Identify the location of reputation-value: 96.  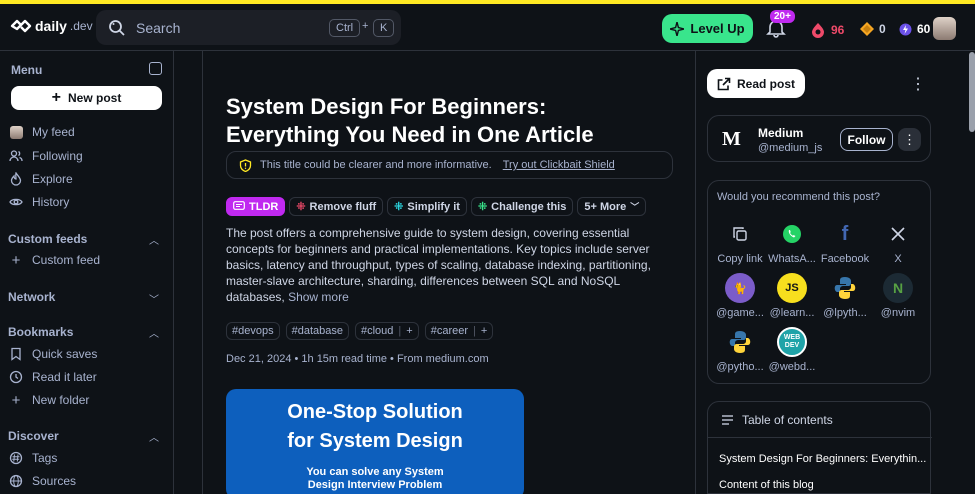
(838, 30).